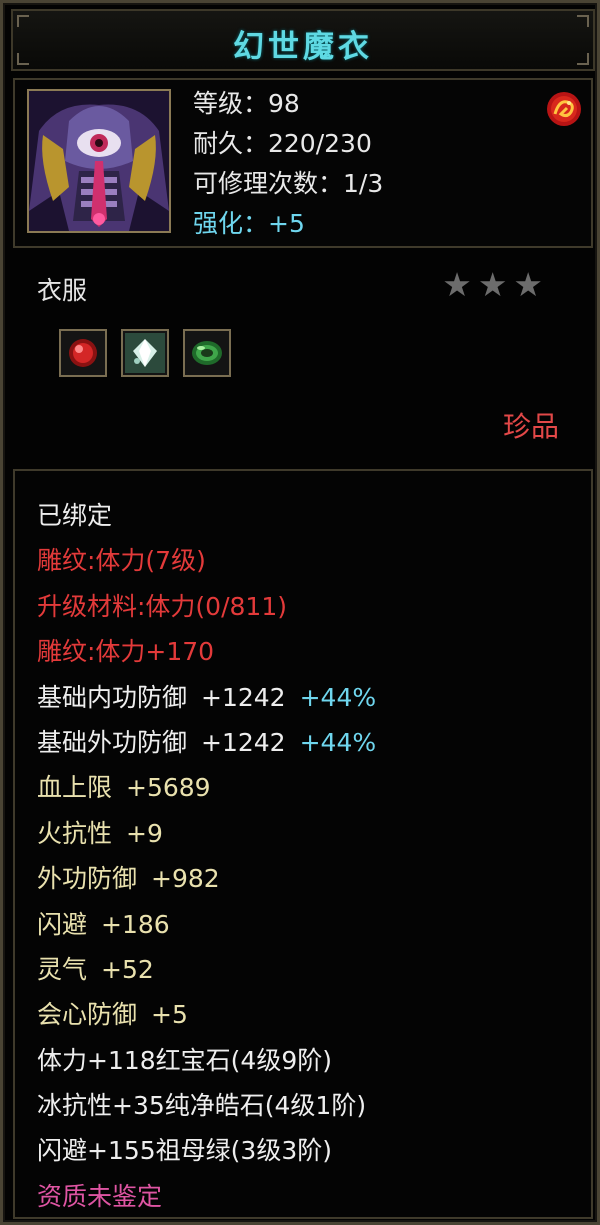 This screenshot has width=600, height=1225. I want to click on attr-value: +5689, so click(168, 788).